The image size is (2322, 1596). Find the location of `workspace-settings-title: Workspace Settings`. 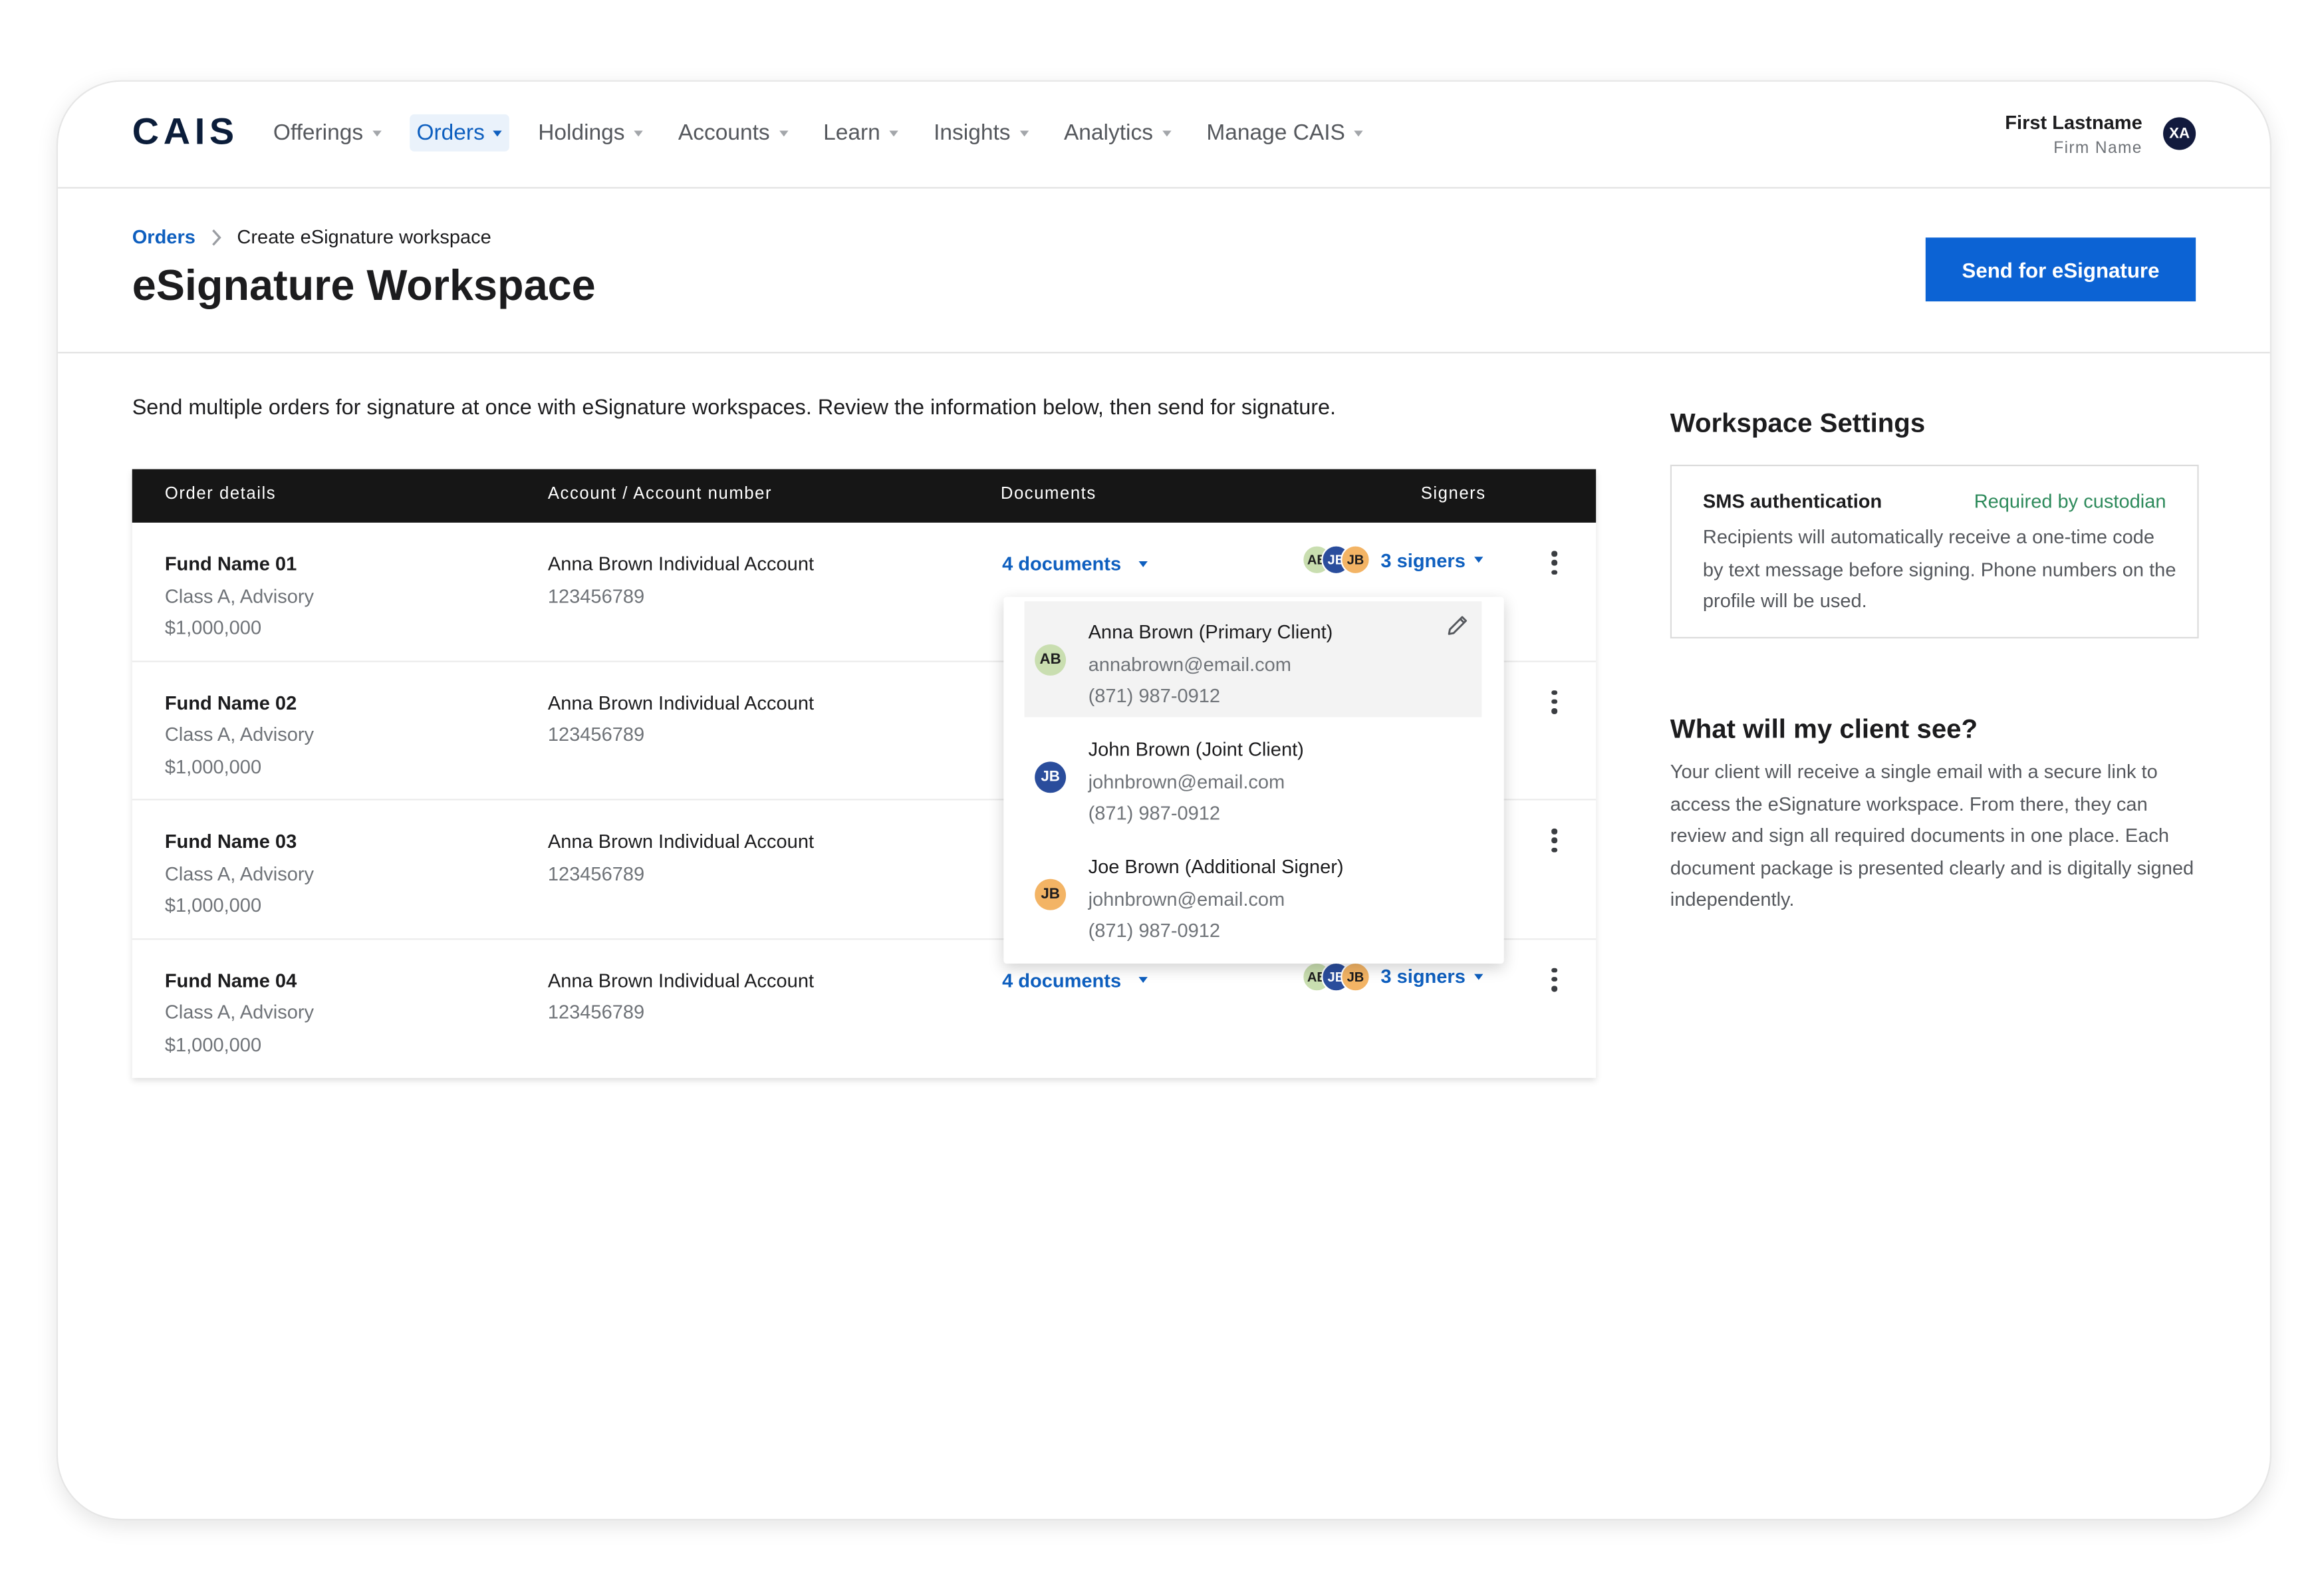

workspace-settings-title: Workspace Settings is located at coordinates (1798, 423).